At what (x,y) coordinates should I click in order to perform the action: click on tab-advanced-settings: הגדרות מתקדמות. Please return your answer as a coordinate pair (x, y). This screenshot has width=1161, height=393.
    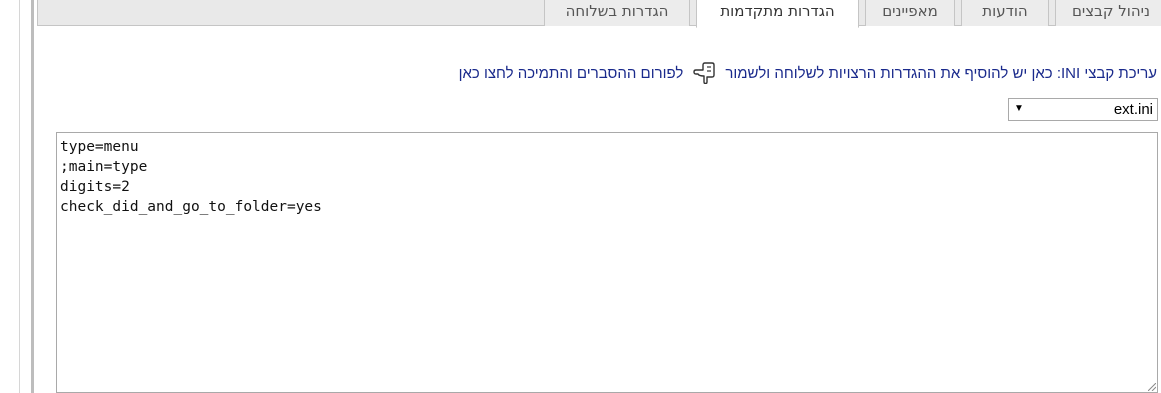
    Looking at the image, I should click on (777, 14).